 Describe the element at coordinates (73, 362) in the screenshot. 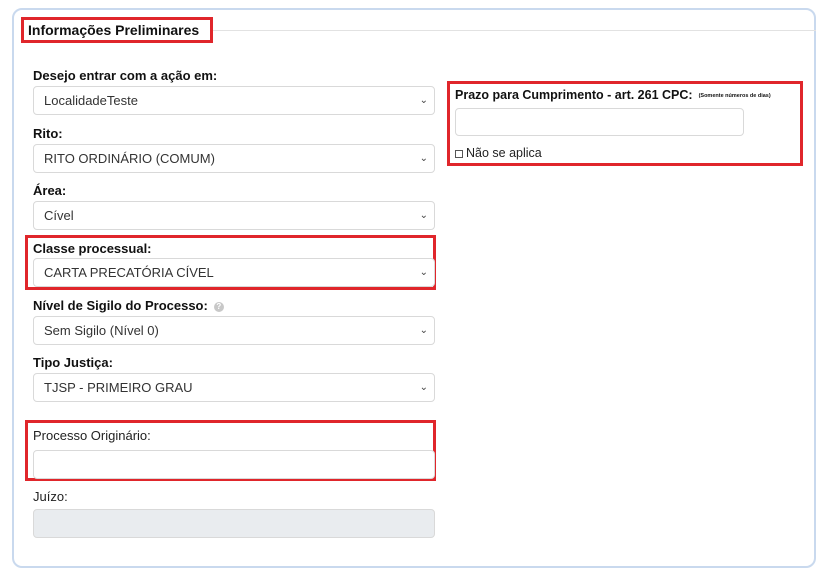

I see `tipo-justica-label: Tipo Justiça:` at that location.